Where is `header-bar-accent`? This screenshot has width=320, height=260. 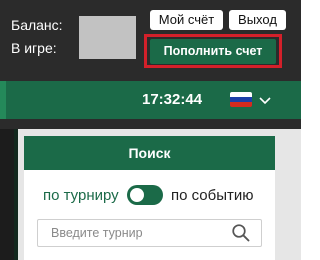
header-bar-accent is located at coordinates (3, 100).